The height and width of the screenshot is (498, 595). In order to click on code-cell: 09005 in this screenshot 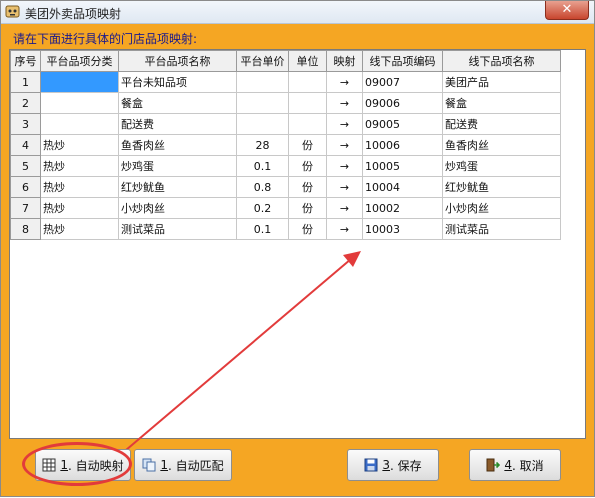, I will do `click(402, 124)`.